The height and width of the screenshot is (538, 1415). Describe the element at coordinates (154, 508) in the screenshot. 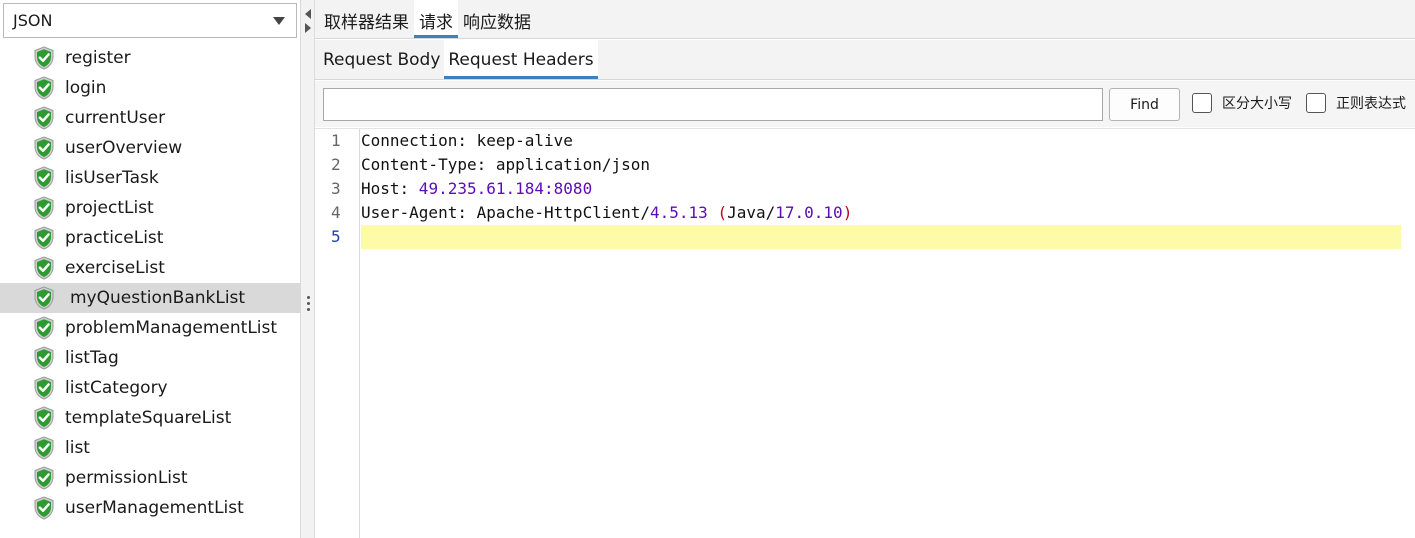

I see `sampler-tree-item-label: userManagementList` at that location.